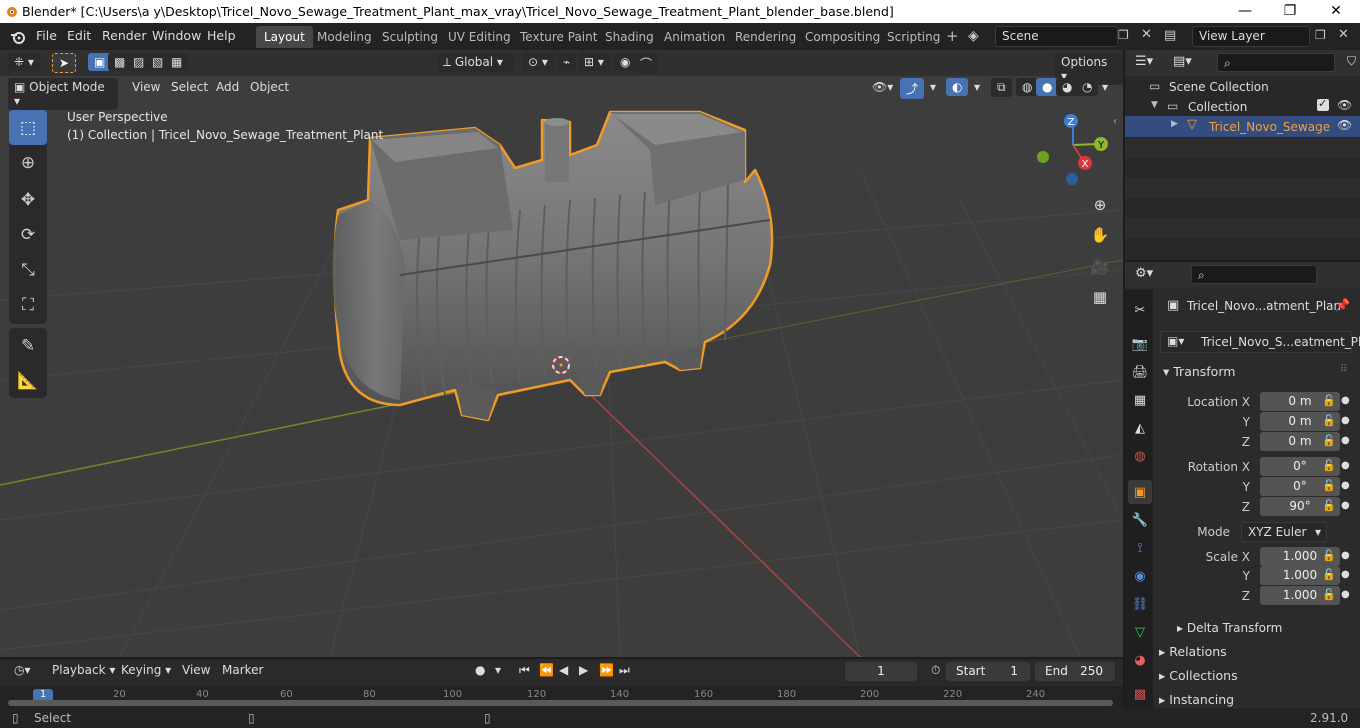 The width and height of the screenshot is (1360, 728). What do you see at coordinates (957, 87) in the screenshot?
I see `overlays-toggle-icon: ◐` at bounding box center [957, 87].